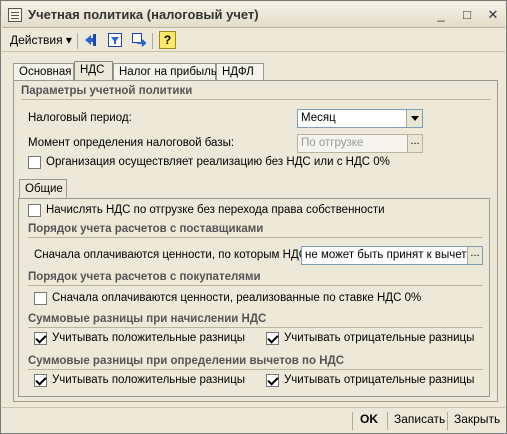 The width and height of the screenshot is (507, 434). Describe the element at coordinates (477, 421) in the screenshot. I see `close-dialog-button: Закрыть` at that location.